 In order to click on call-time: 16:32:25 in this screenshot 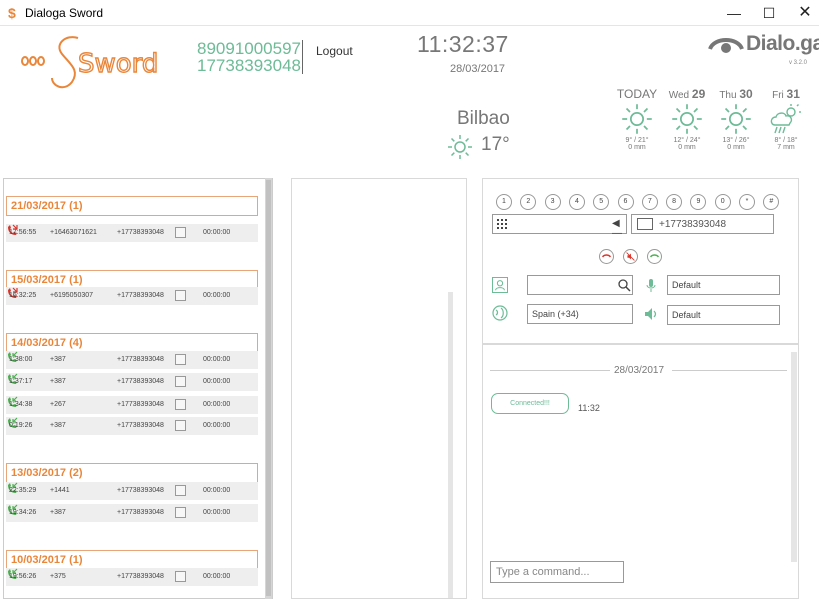, I will do `click(23, 295)`.